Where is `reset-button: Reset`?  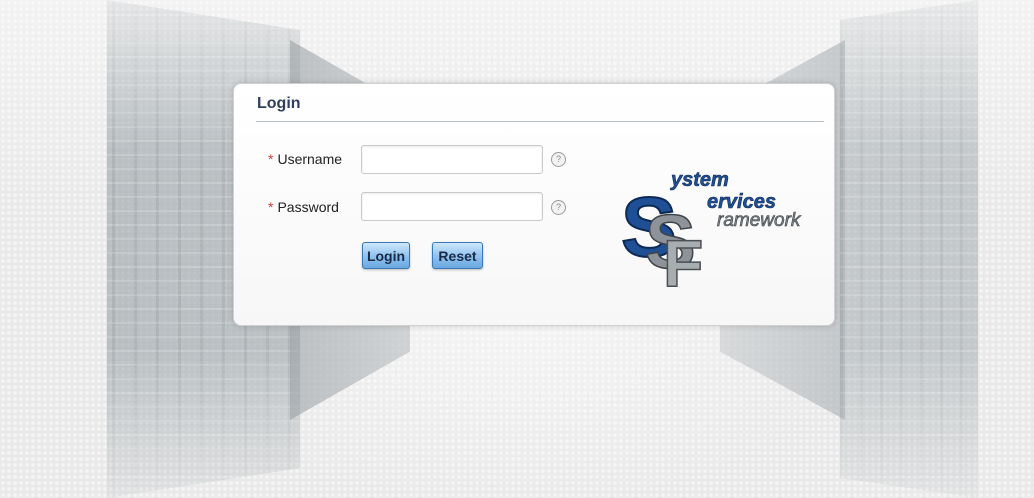
reset-button: Reset is located at coordinates (457, 255).